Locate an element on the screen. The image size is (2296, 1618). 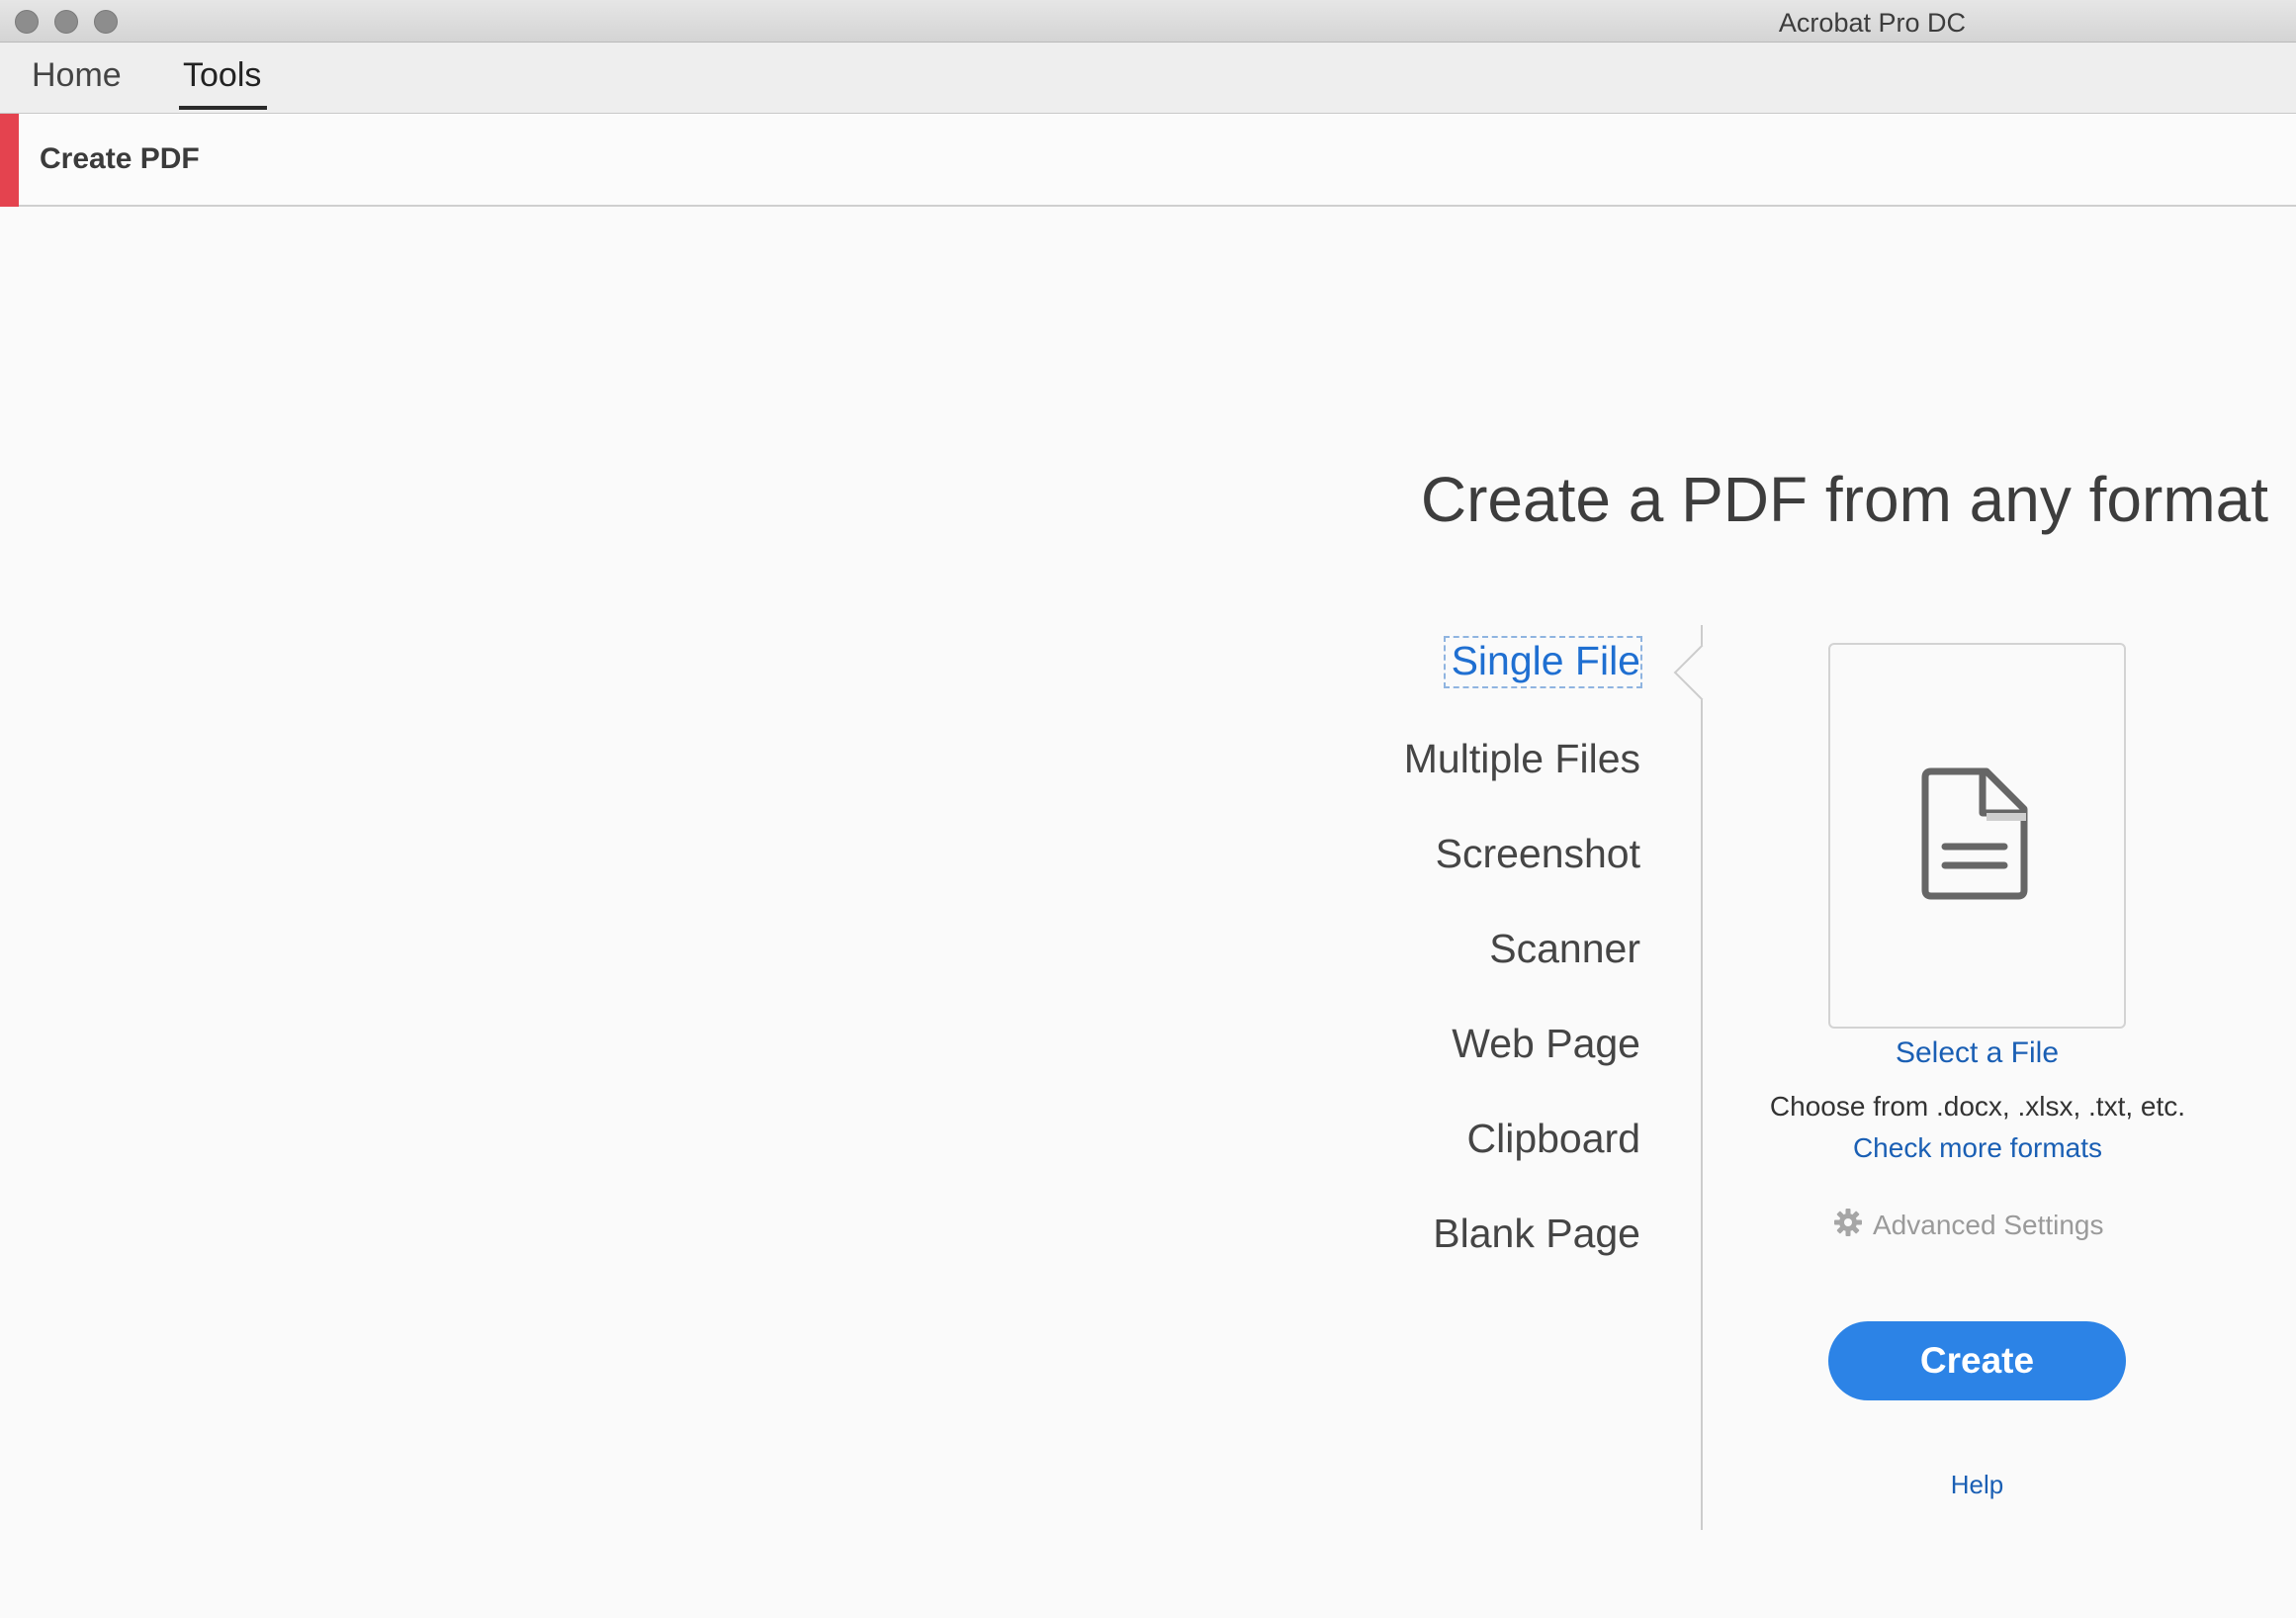
title-bar: Acrobat Pro DC is located at coordinates (1148, 21).